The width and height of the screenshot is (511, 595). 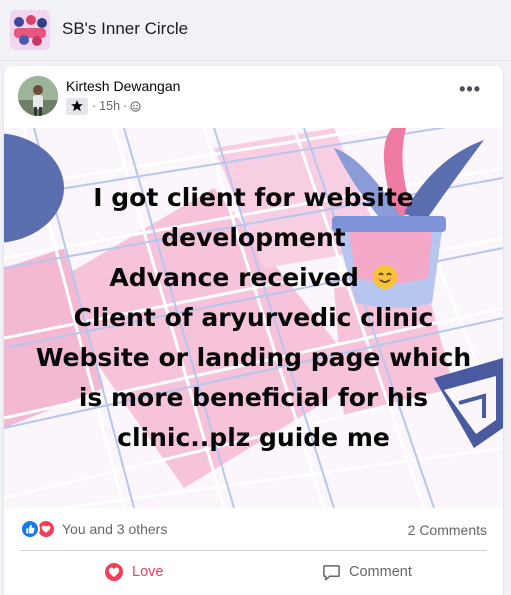 I want to click on group-cover-thumbnail, so click(x=30, y=30).